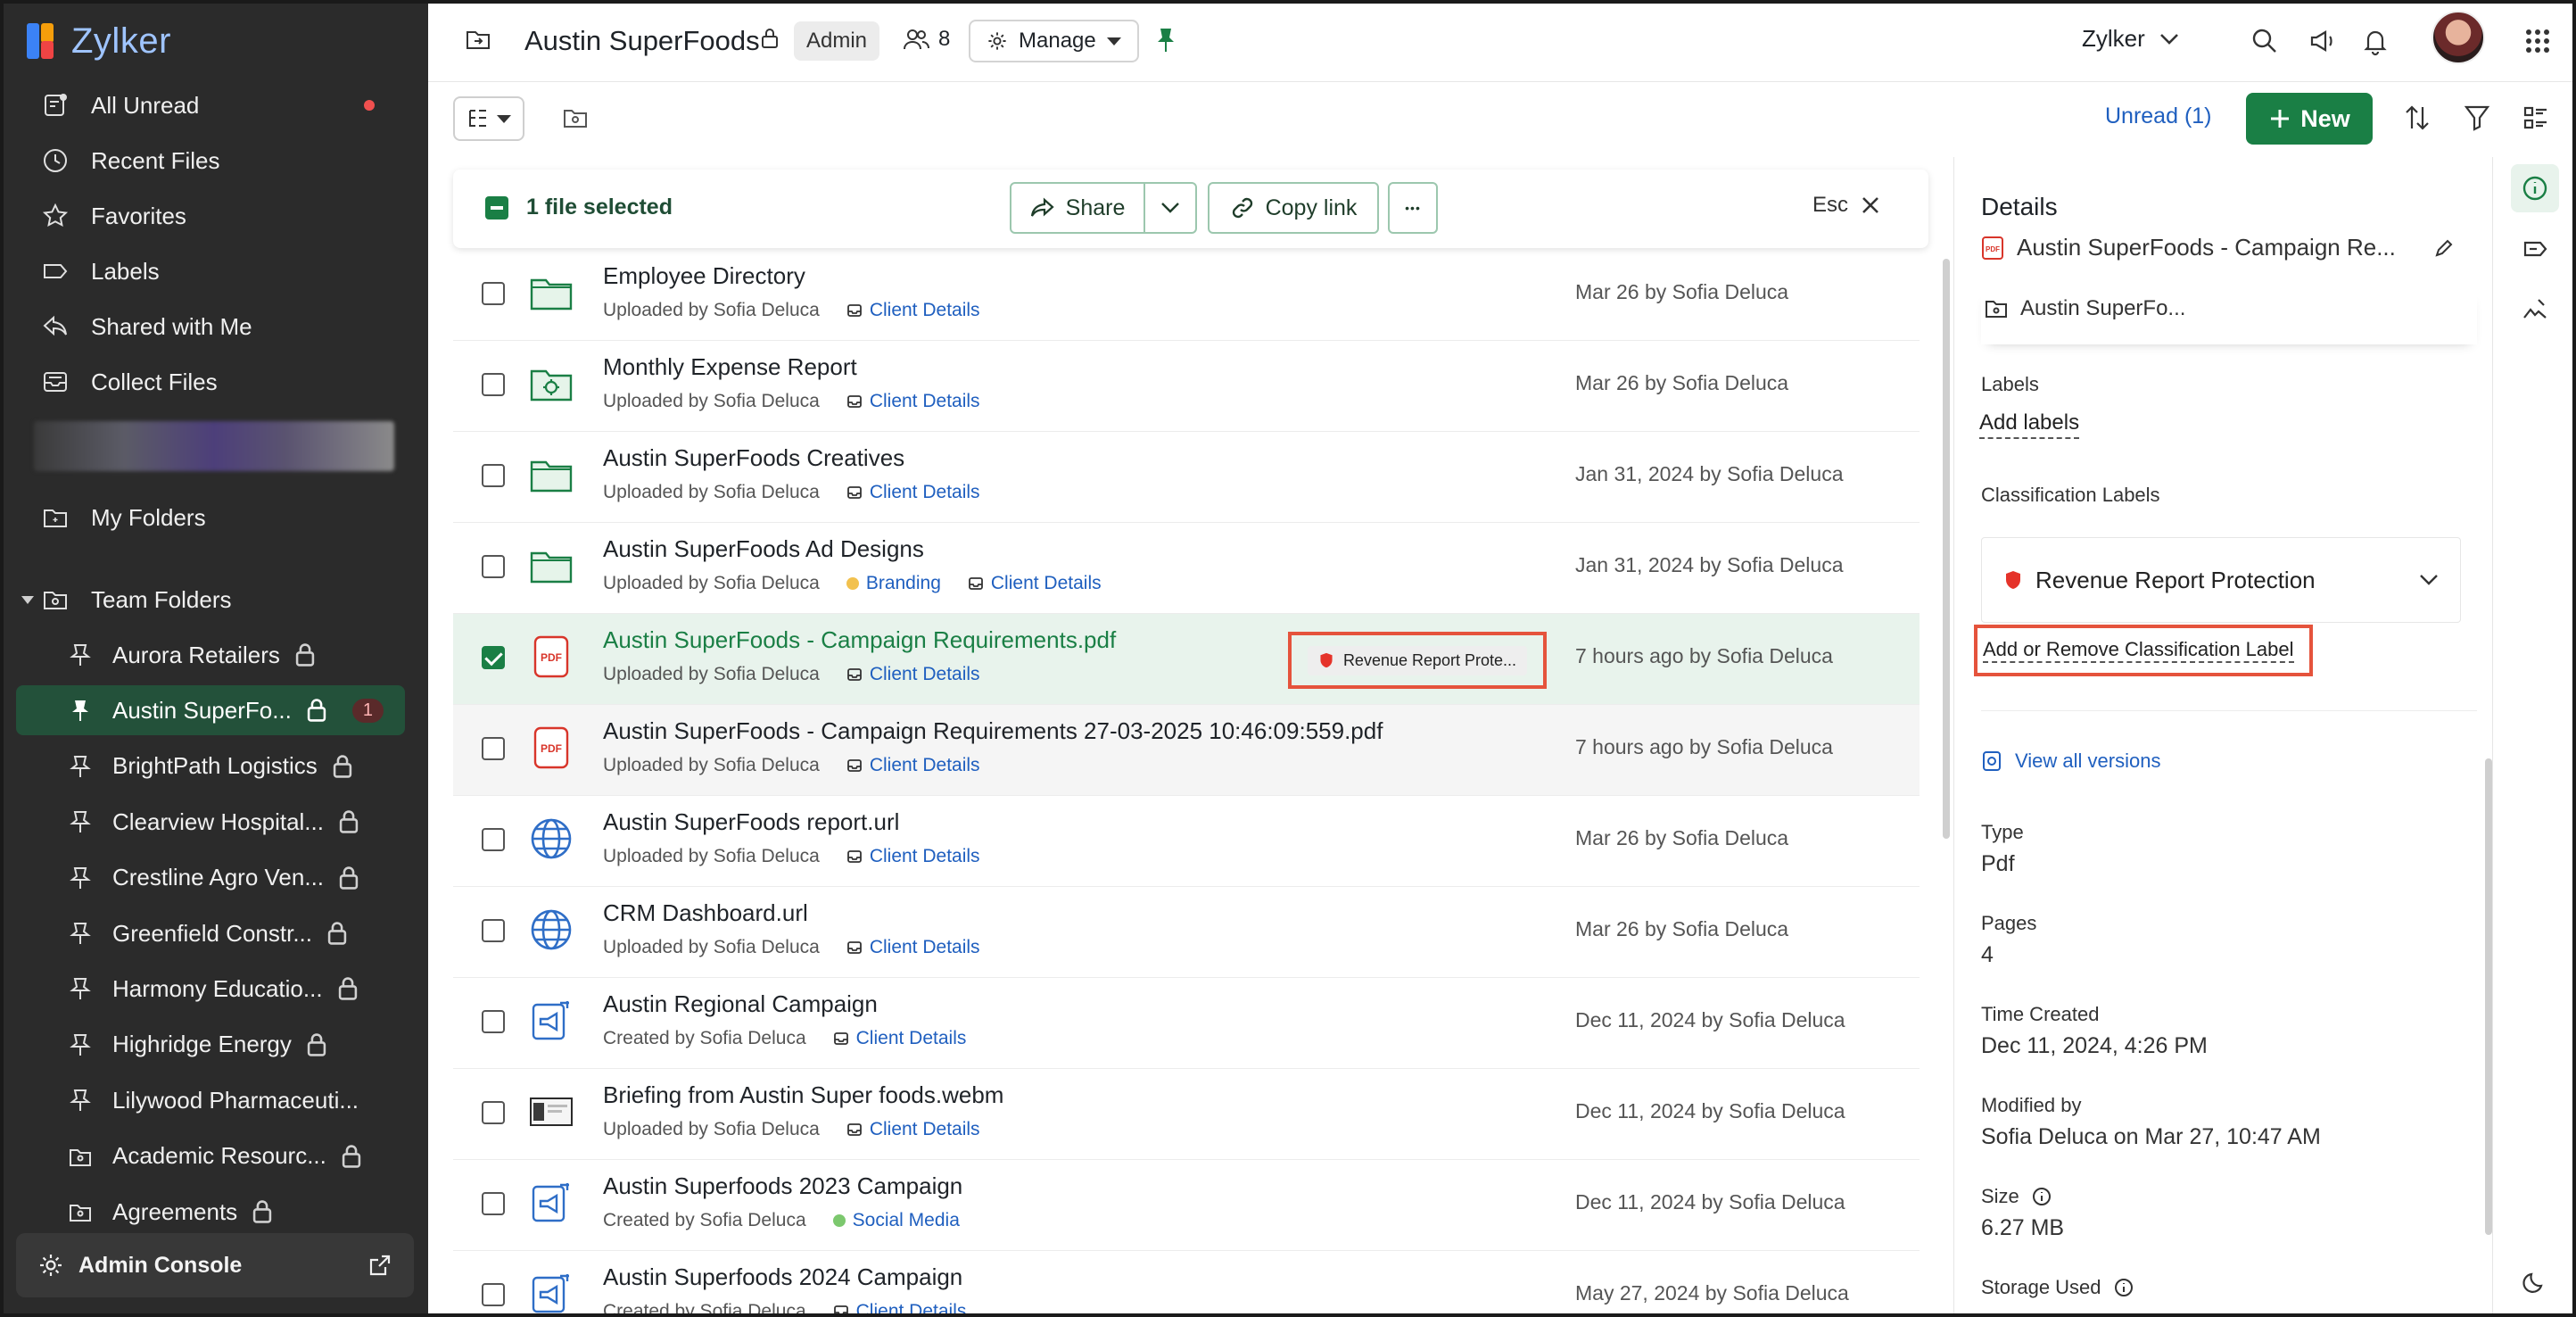 Image resolution: width=2576 pixels, height=1317 pixels. I want to click on list-layout-icon, so click(2536, 121).